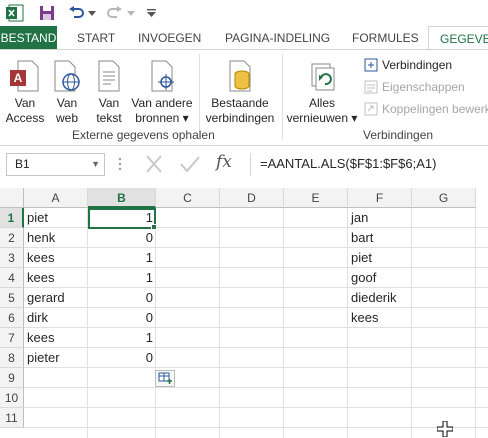 This screenshot has width=488, height=438. Describe the element at coordinates (12, 418) in the screenshot. I see `row-header-11: 11` at that location.